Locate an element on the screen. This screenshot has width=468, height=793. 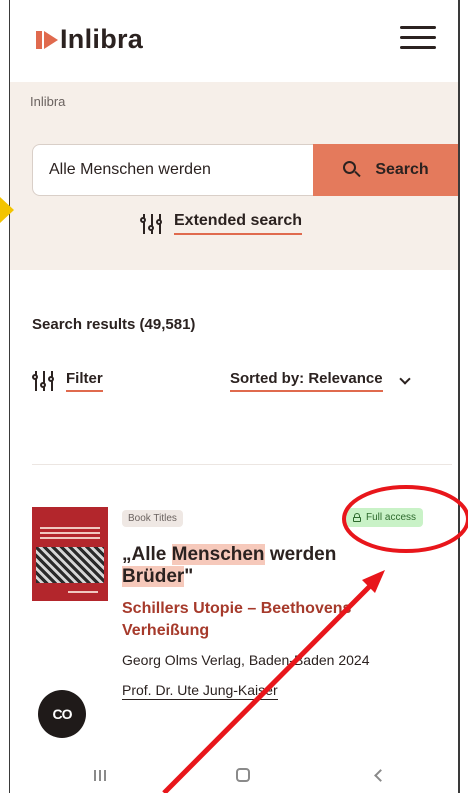
title-part: werden is located at coordinates (300, 554).